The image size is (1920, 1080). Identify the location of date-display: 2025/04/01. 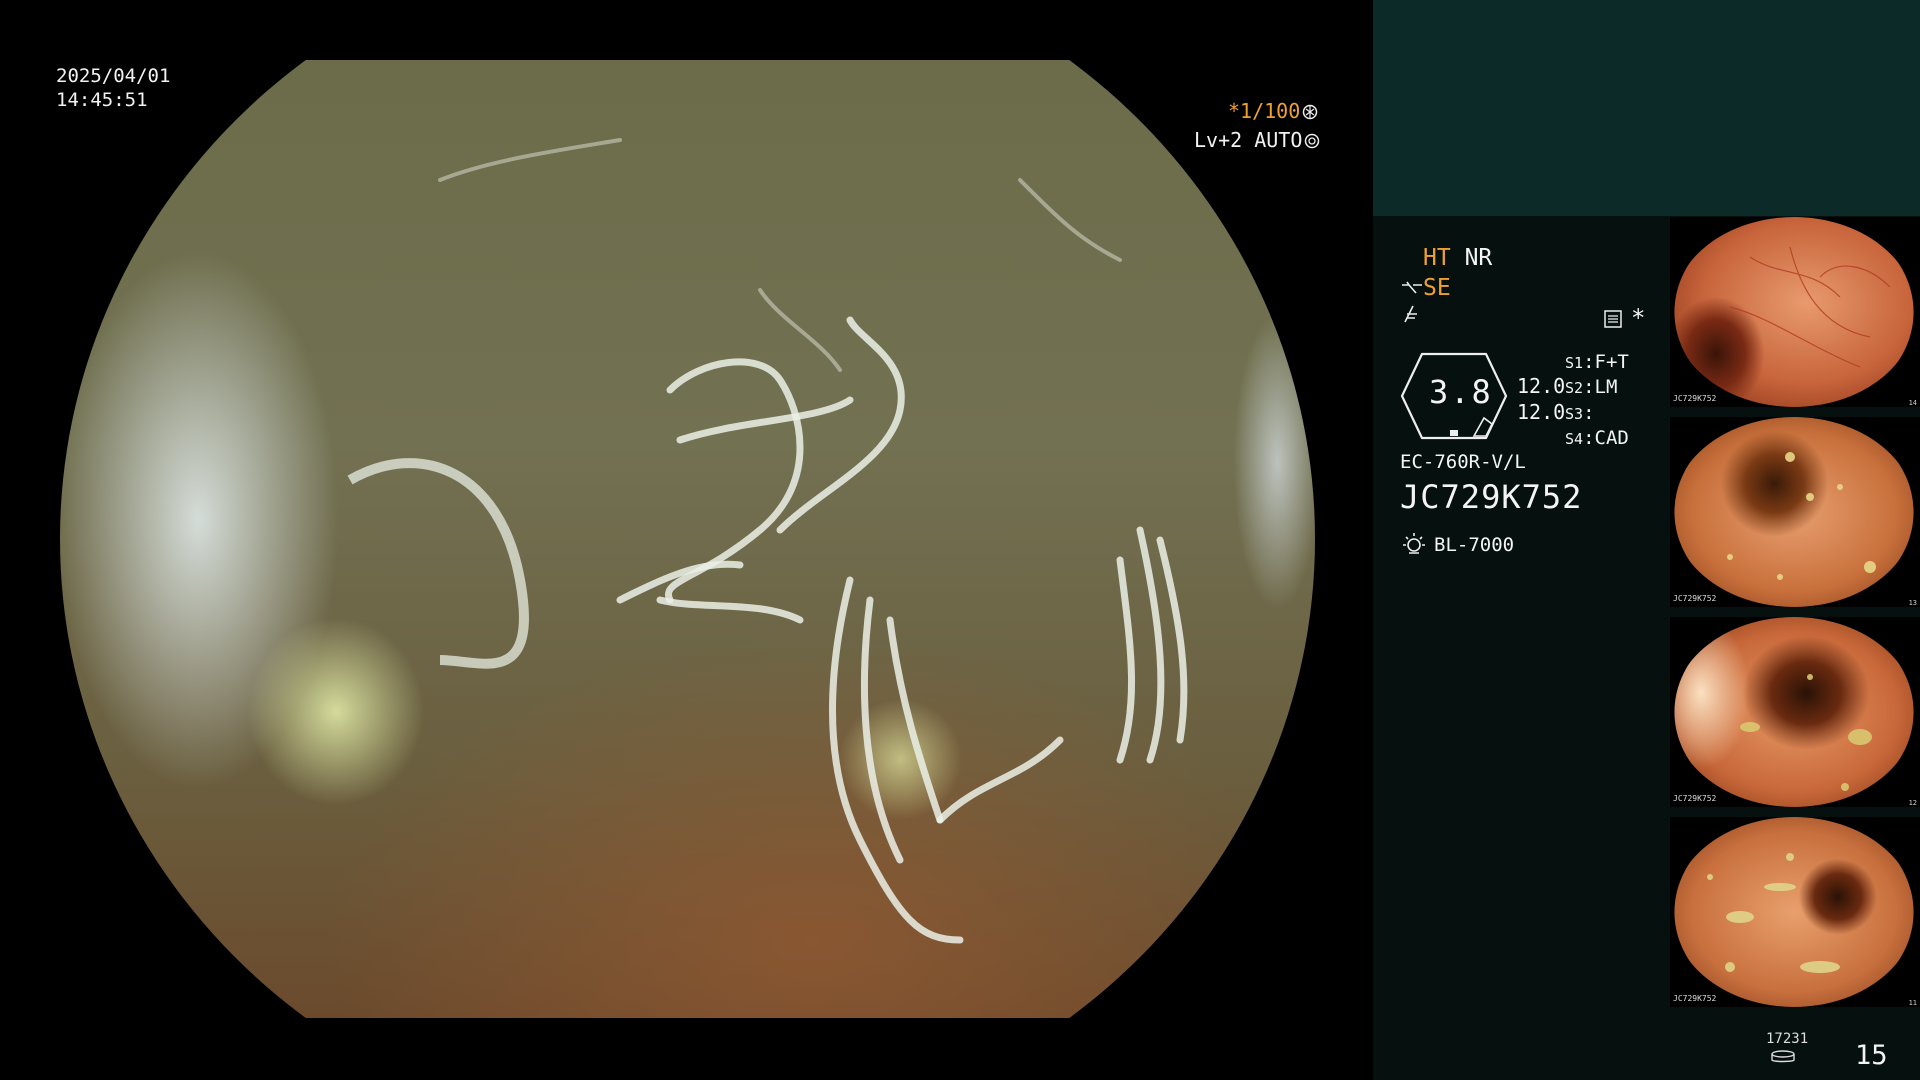
(113, 76).